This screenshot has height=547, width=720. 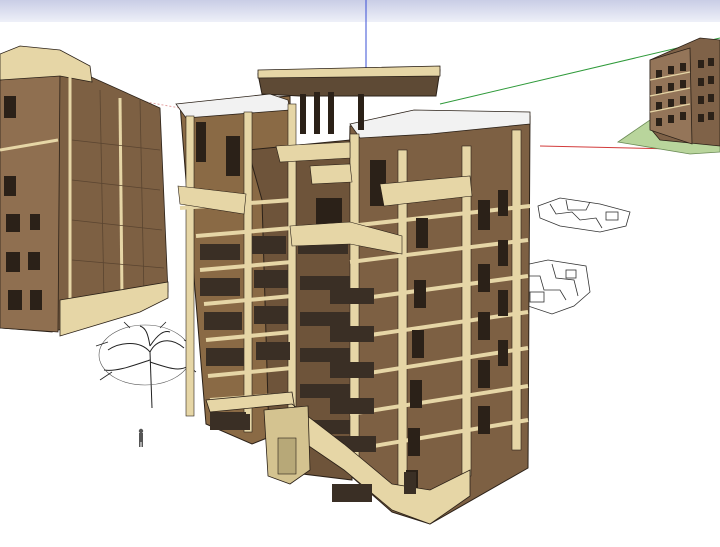 What do you see at coordinates (349, 72) in the screenshot?
I see `main-roof-top` at bounding box center [349, 72].